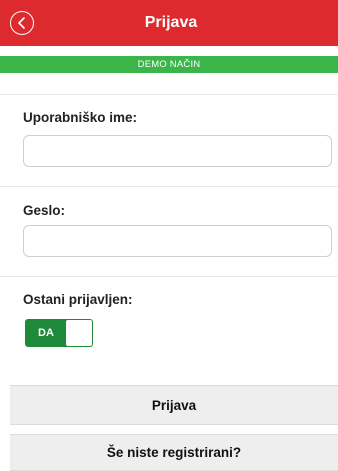  Describe the element at coordinates (44, 210) in the screenshot. I see `password-label: Geslo:` at that location.